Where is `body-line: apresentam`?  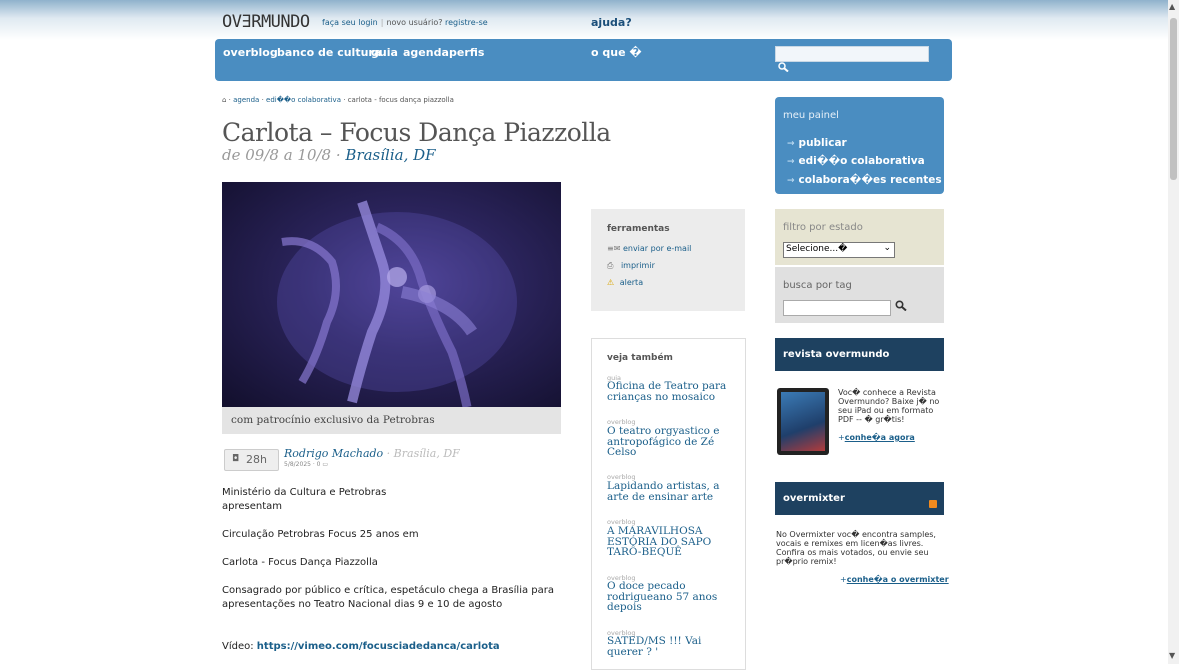 body-line: apresentam is located at coordinates (252, 506).